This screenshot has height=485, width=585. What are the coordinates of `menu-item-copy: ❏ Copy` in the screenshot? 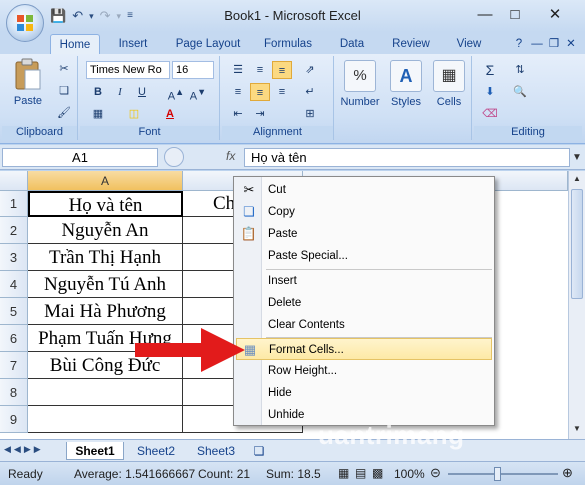 It's located at (364, 212).